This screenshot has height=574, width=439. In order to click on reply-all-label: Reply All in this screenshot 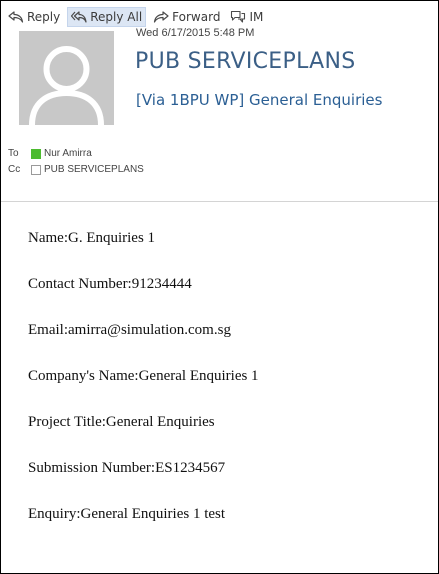, I will do `click(116, 17)`.